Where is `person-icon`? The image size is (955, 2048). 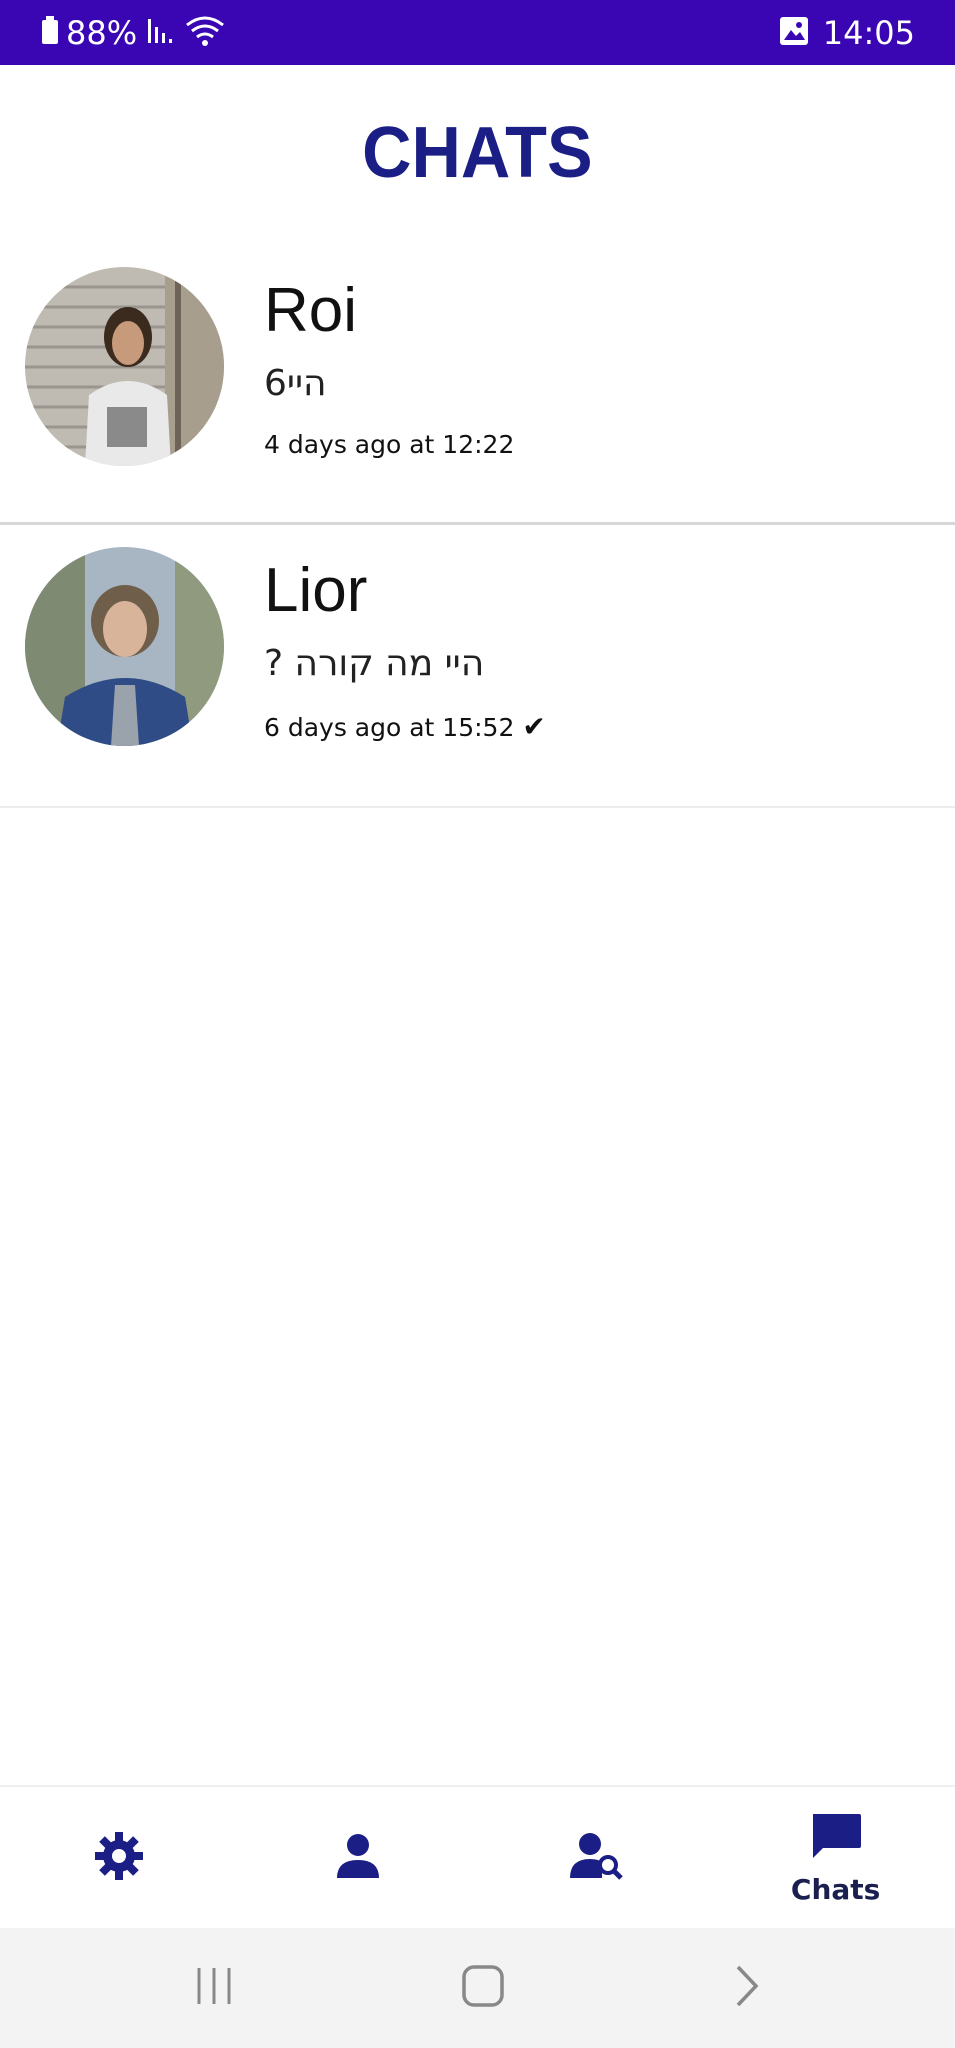 person-icon is located at coordinates (358, 1858).